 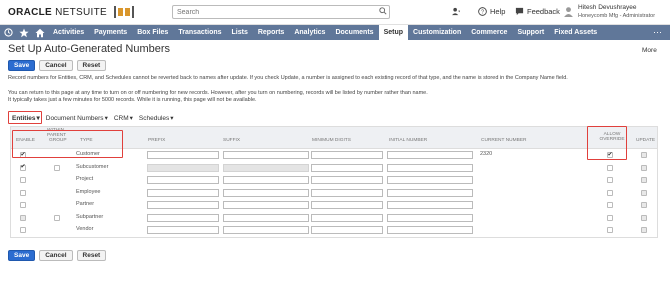 I want to click on subtab-crm: CRM ▾, so click(x=123, y=118).